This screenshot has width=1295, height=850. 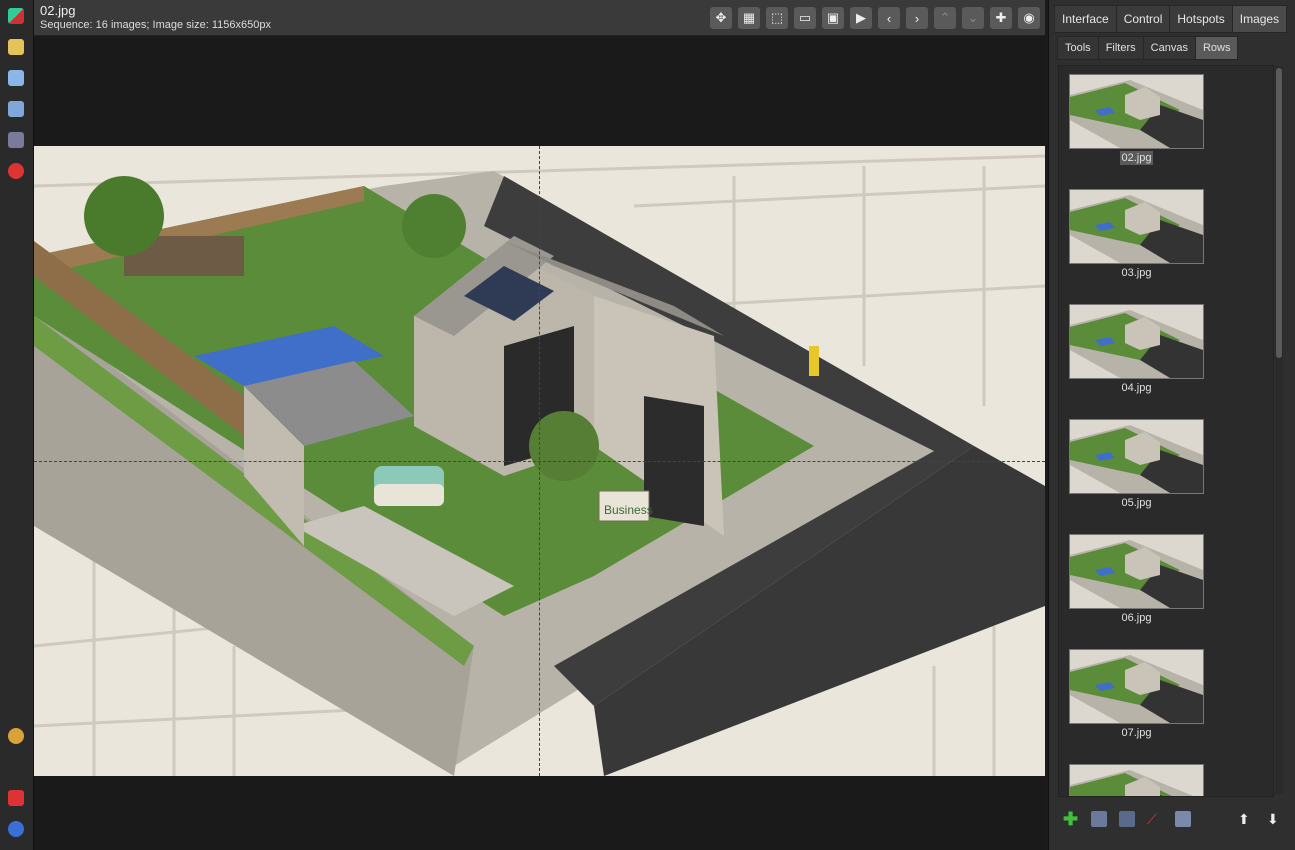 I want to click on left-toolbar, so click(x=17, y=425).